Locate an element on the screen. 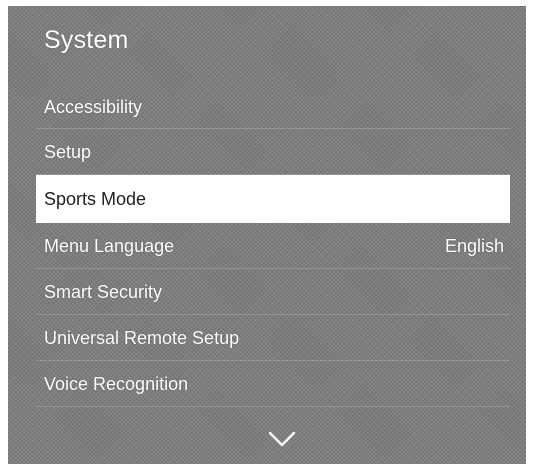  menu-item-label: Setup is located at coordinates (68, 152).